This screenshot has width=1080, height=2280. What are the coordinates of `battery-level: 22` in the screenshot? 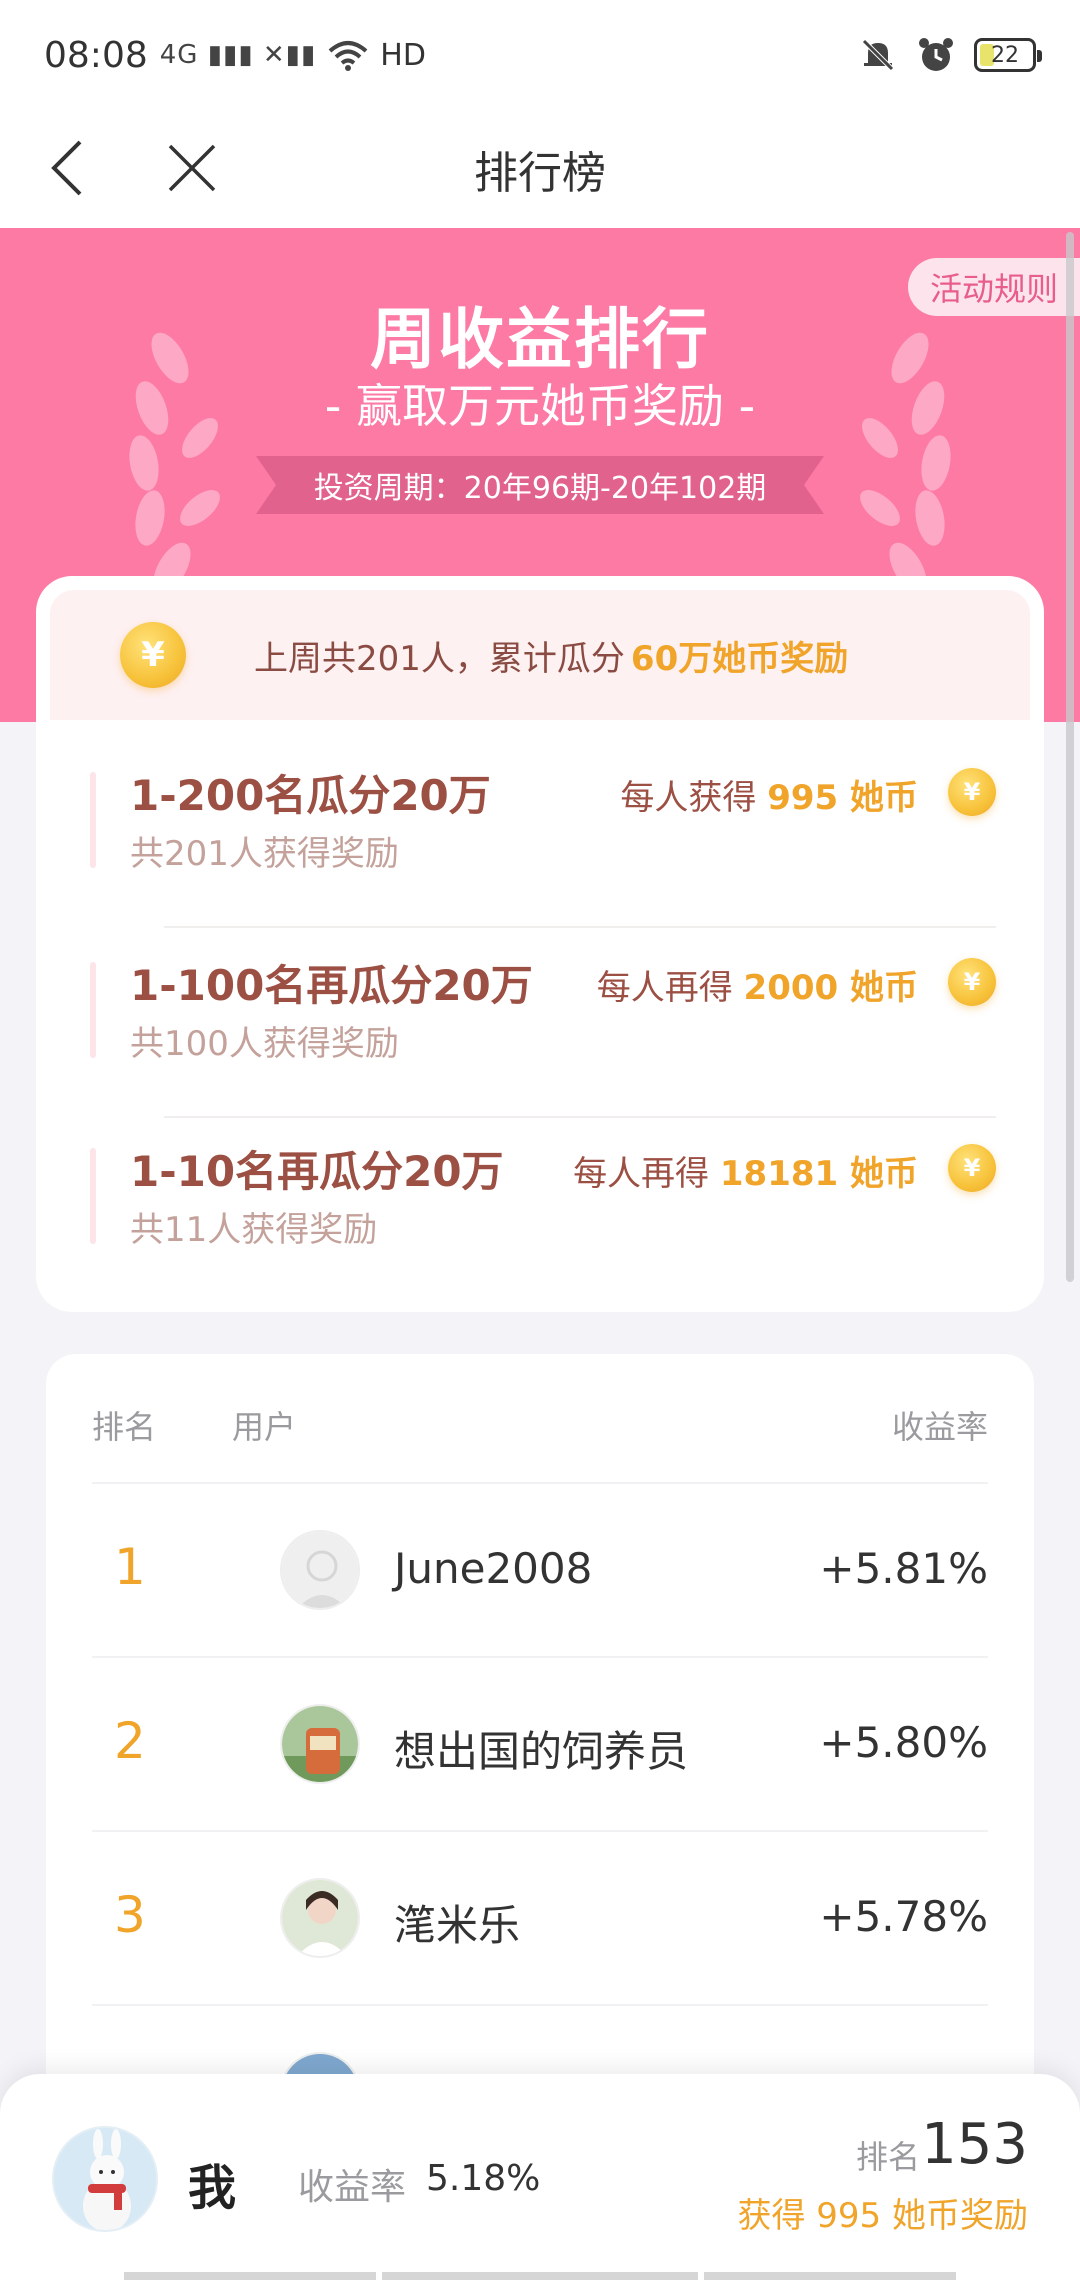 It's located at (1005, 55).